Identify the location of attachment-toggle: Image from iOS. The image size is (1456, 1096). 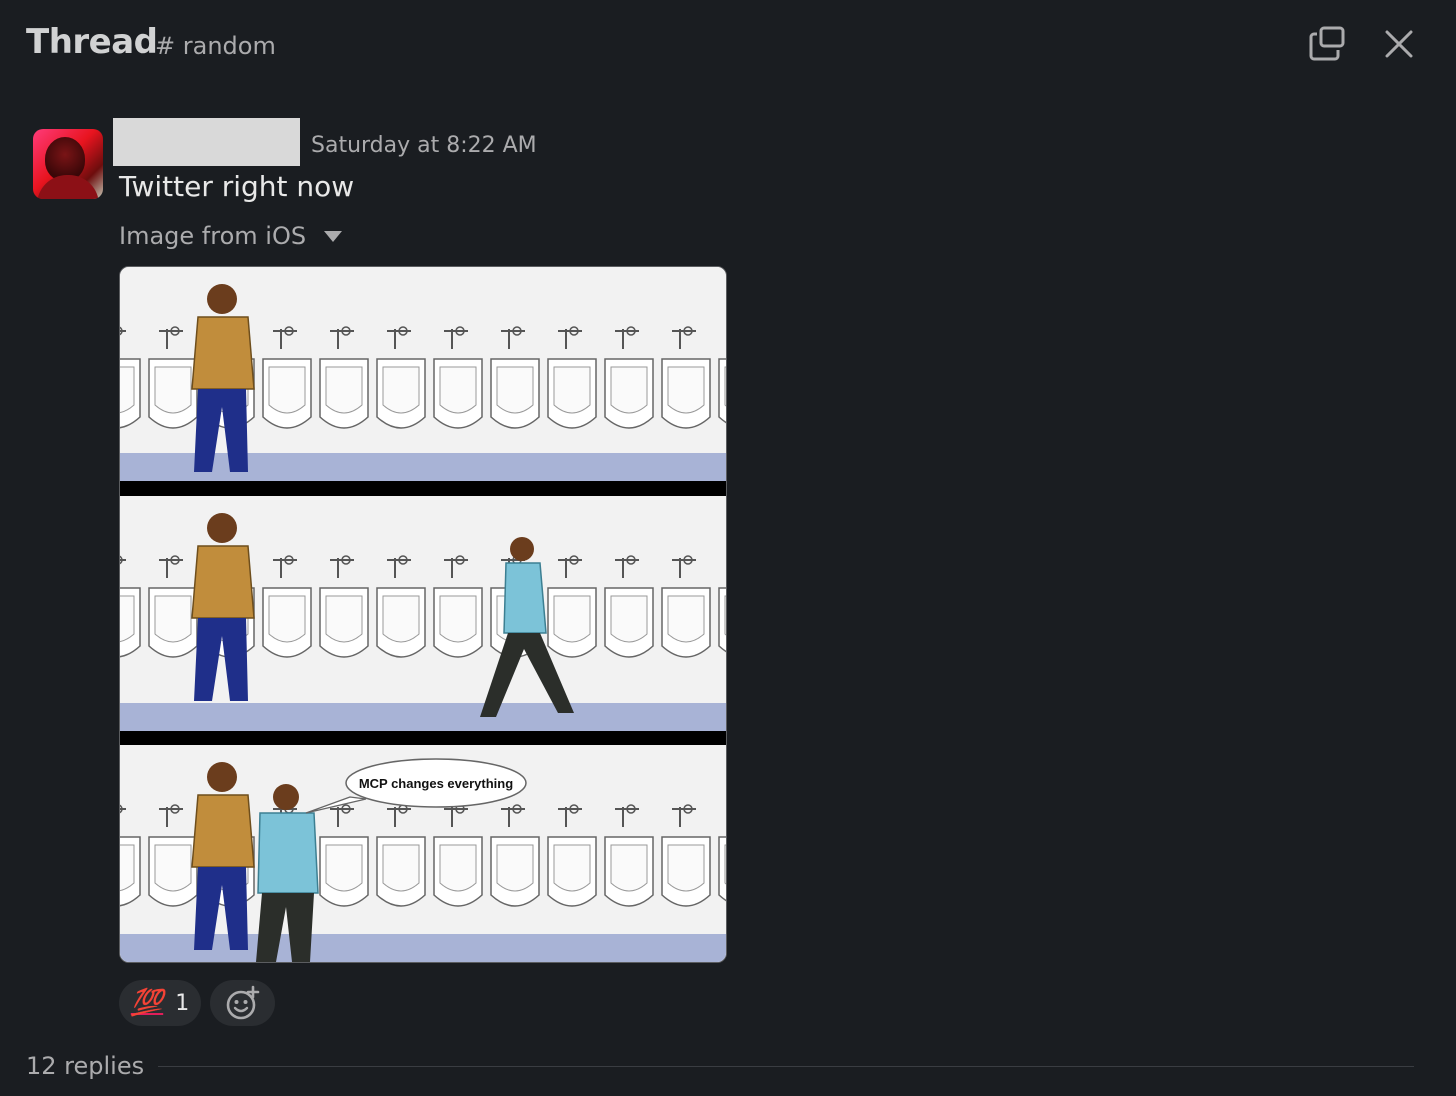
(231, 236).